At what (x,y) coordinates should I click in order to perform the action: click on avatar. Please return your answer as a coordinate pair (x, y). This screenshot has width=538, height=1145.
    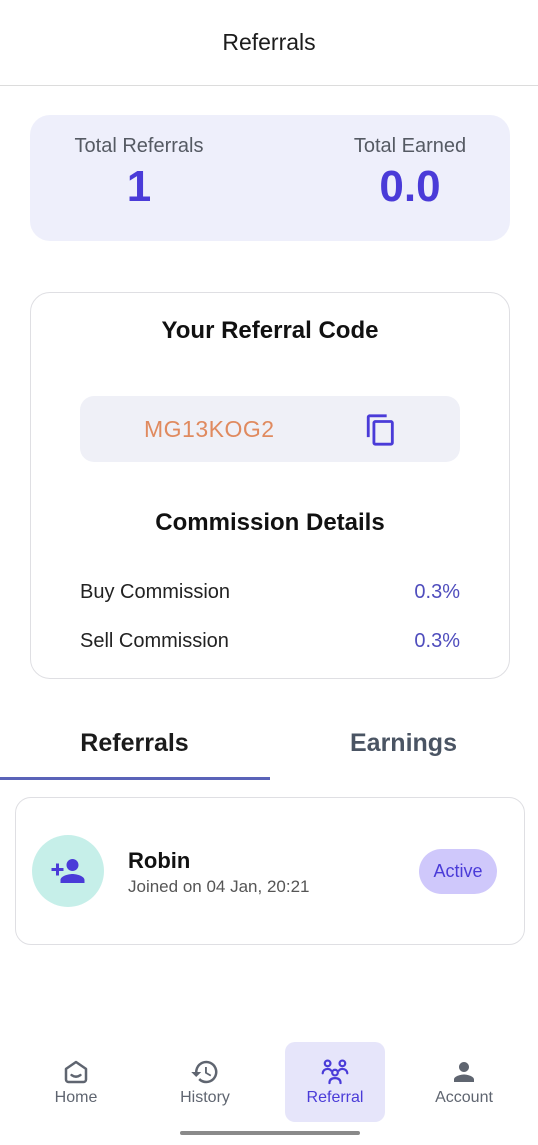
    Looking at the image, I should click on (68, 871).